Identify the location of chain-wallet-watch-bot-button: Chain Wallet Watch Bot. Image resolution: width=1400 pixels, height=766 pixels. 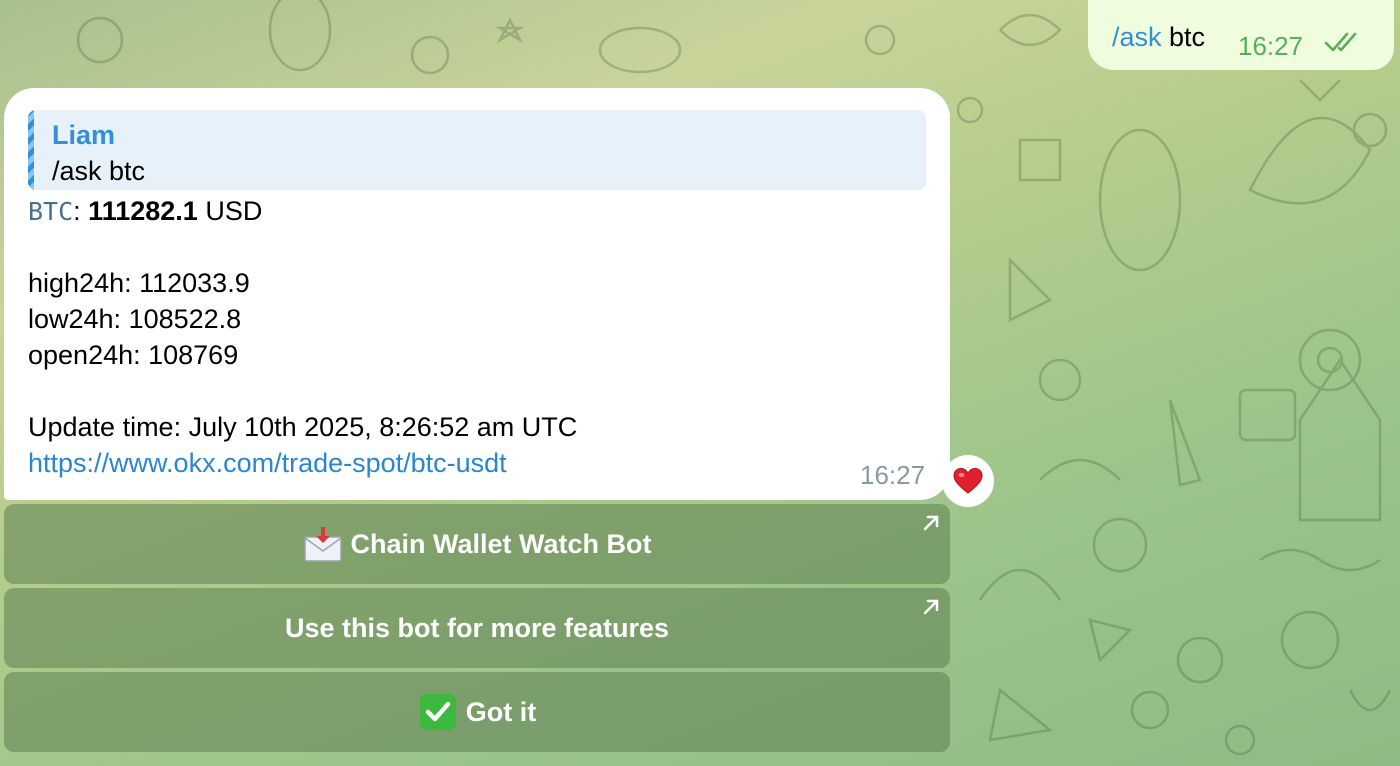
(477, 544).